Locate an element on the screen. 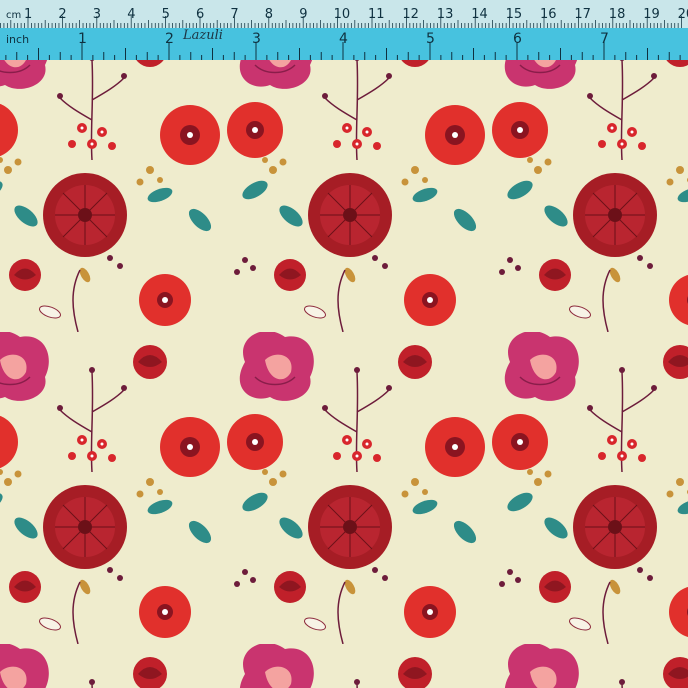 The width and height of the screenshot is (688, 688). cm-label: 16 is located at coordinates (548, 14).